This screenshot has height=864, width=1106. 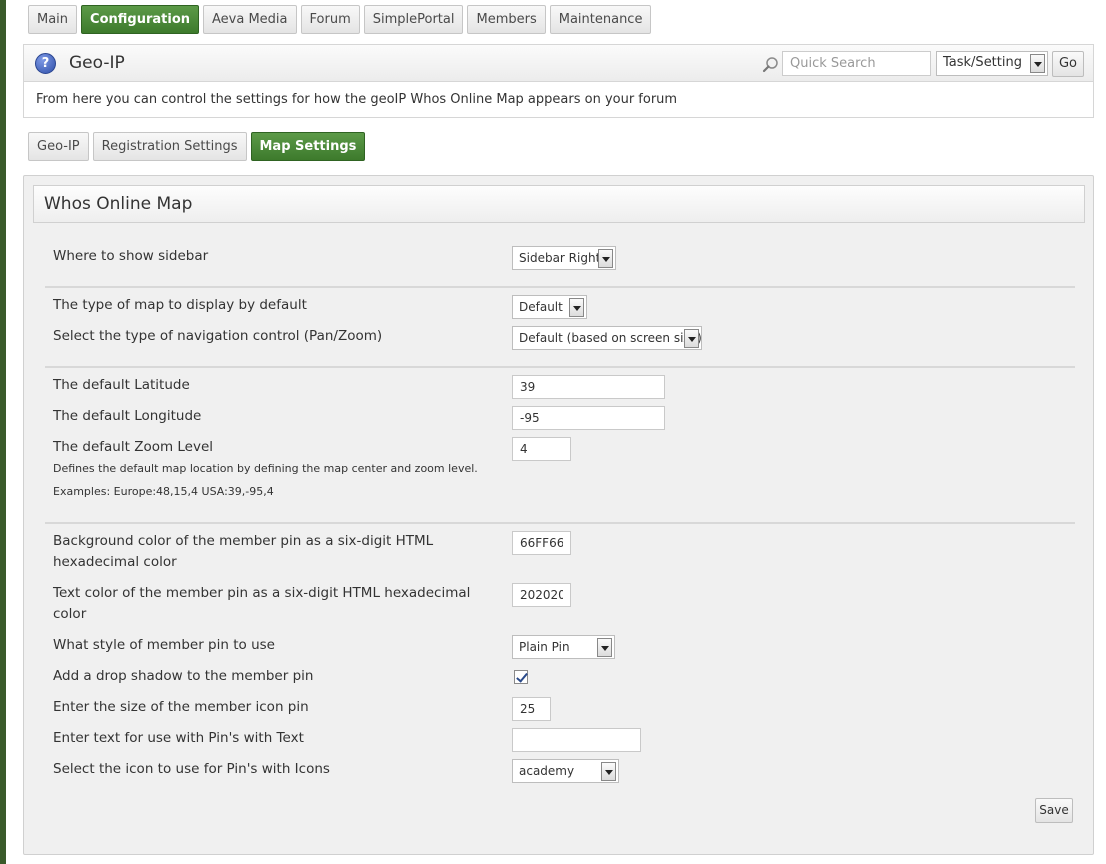 What do you see at coordinates (97, 63) in the screenshot?
I see `page-title: Geo-IP` at bounding box center [97, 63].